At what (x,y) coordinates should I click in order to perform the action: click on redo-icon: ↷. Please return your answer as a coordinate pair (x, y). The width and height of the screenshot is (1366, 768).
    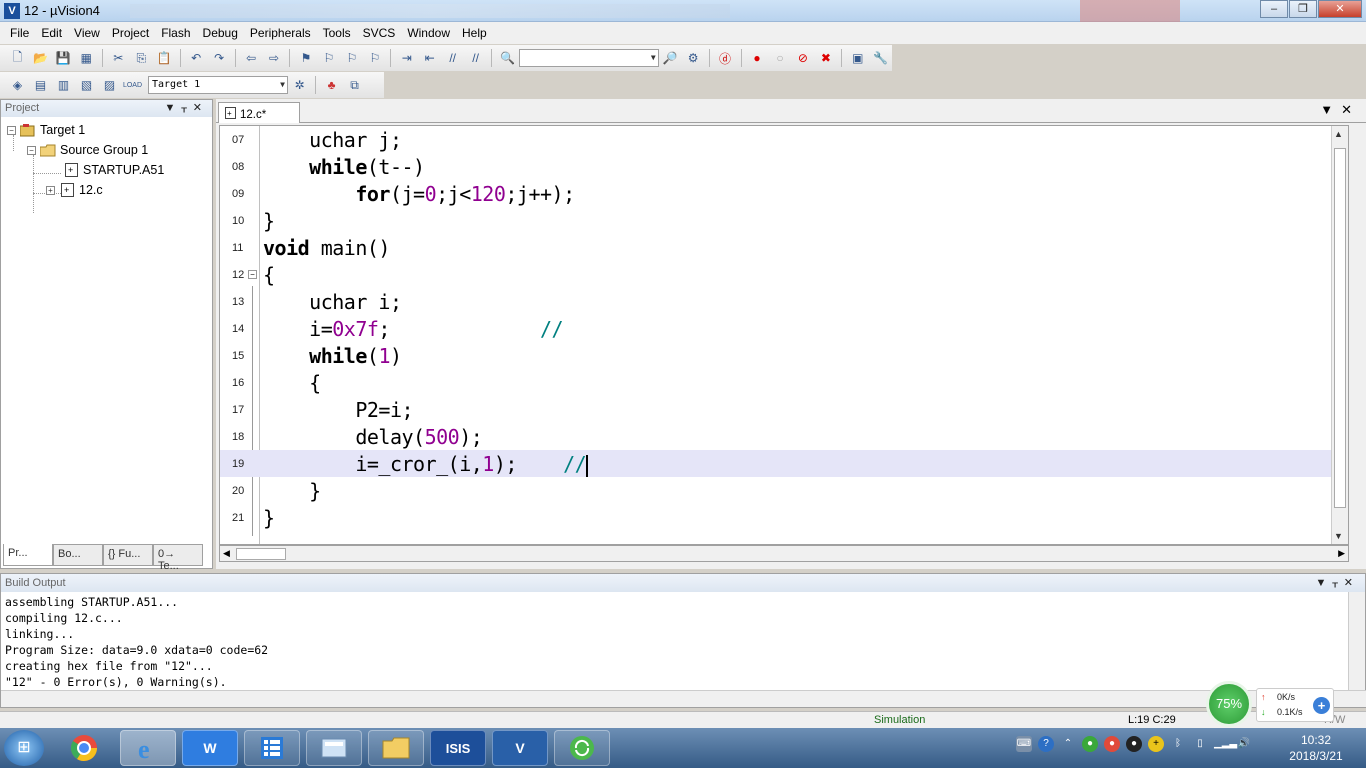
    Looking at the image, I should click on (219, 58).